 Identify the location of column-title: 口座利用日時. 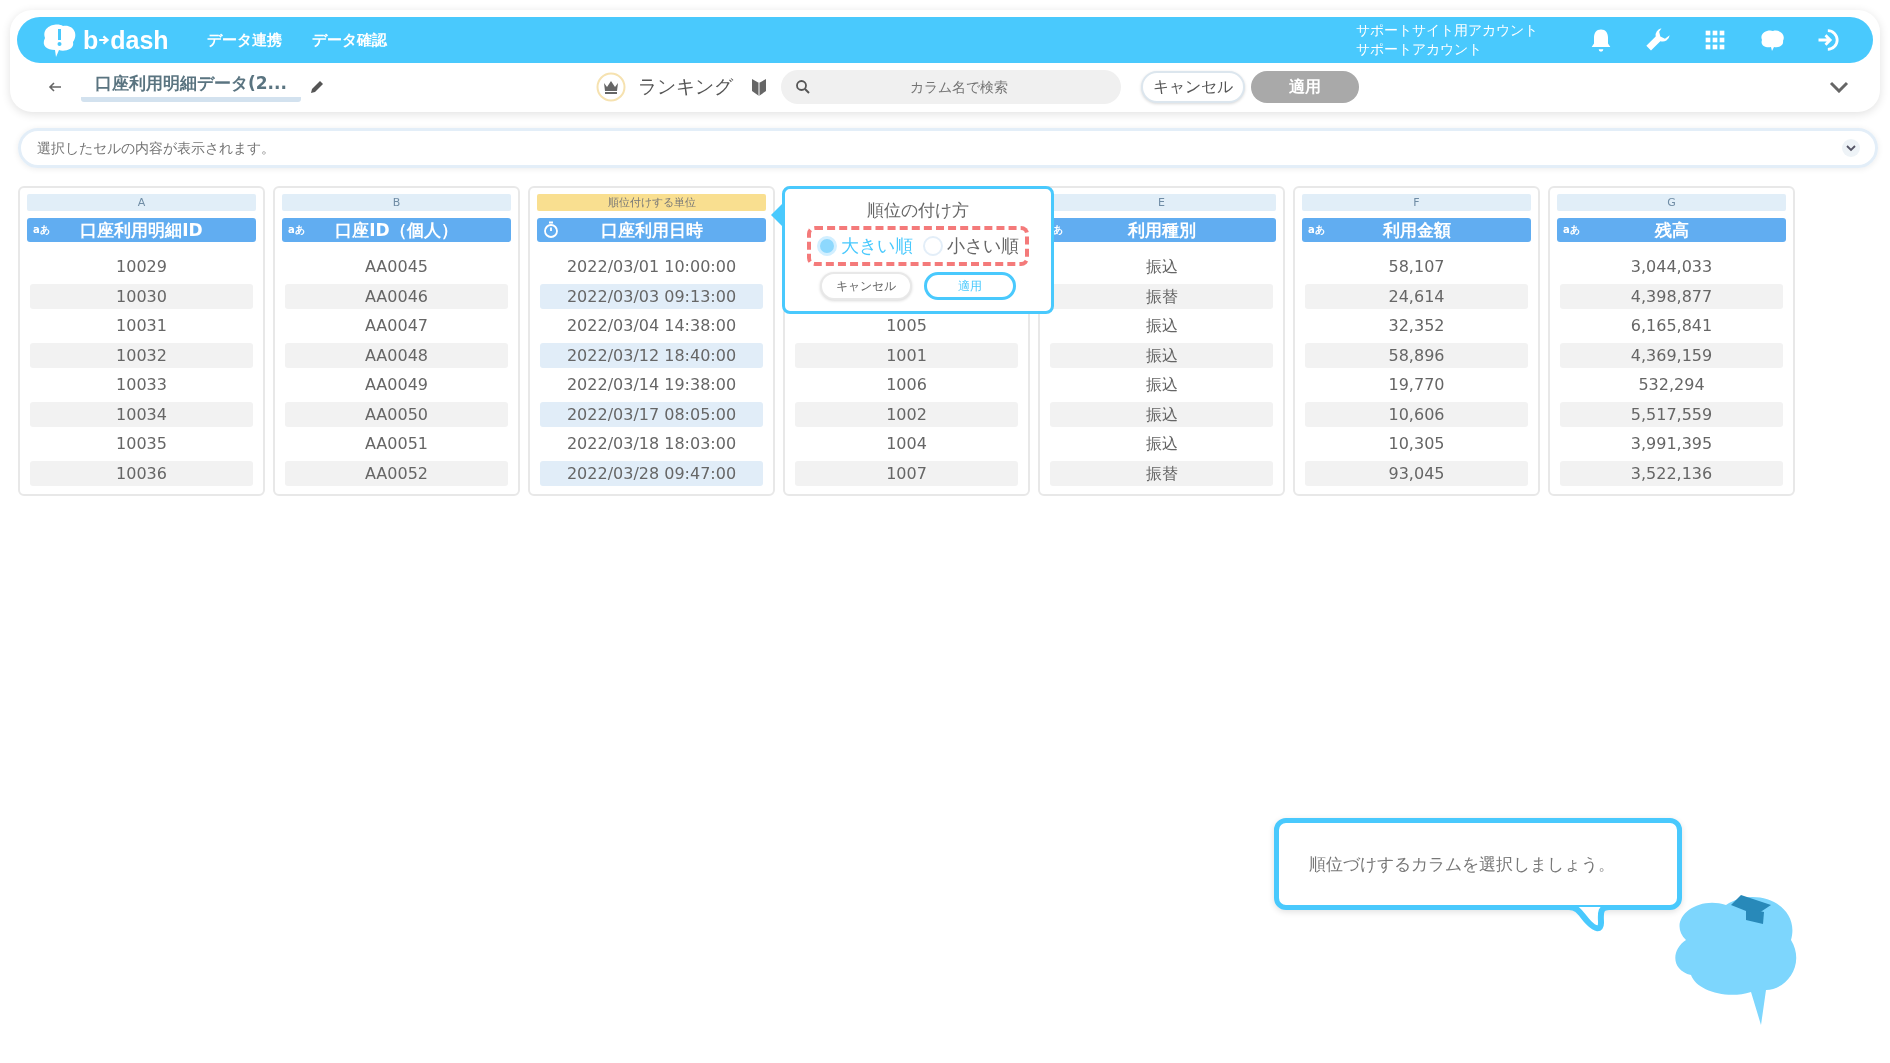
(651, 230).